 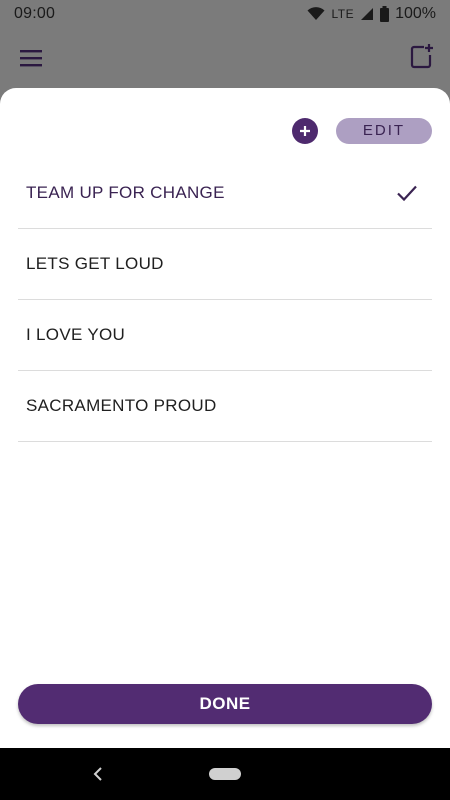 What do you see at coordinates (316, 13) in the screenshot?
I see `wifi-icon` at bounding box center [316, 13].